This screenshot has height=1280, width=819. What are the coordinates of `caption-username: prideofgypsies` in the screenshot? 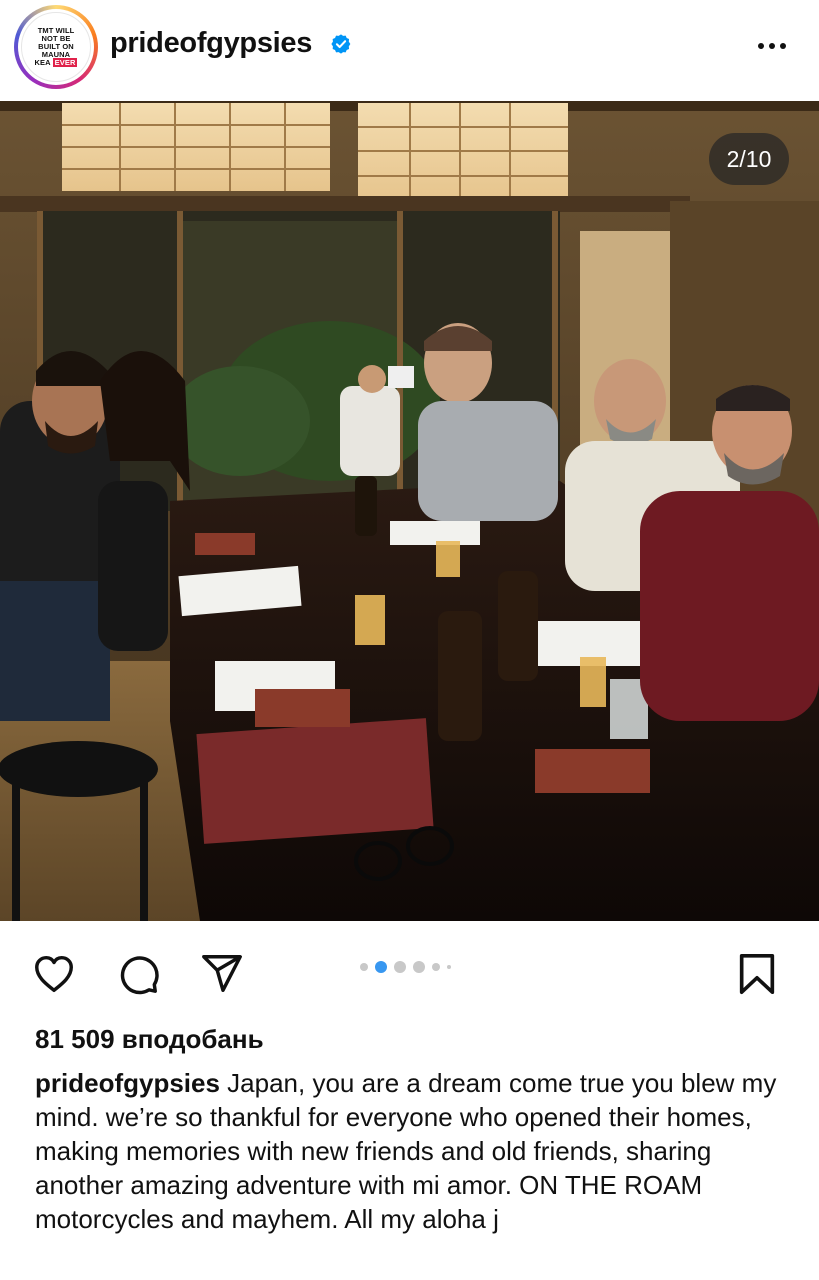 It's located at (127, 1083).